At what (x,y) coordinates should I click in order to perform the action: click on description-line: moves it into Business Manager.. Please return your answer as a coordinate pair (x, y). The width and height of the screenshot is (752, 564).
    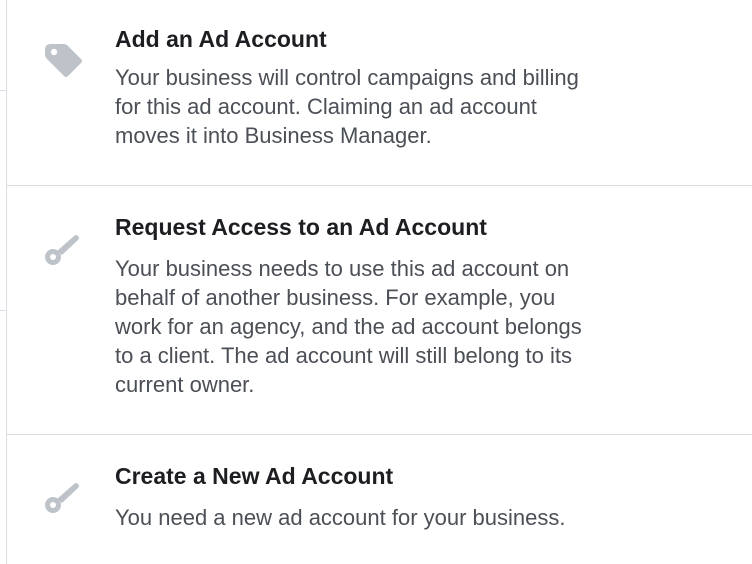
    Looking at the image, I should click on (273, 135).